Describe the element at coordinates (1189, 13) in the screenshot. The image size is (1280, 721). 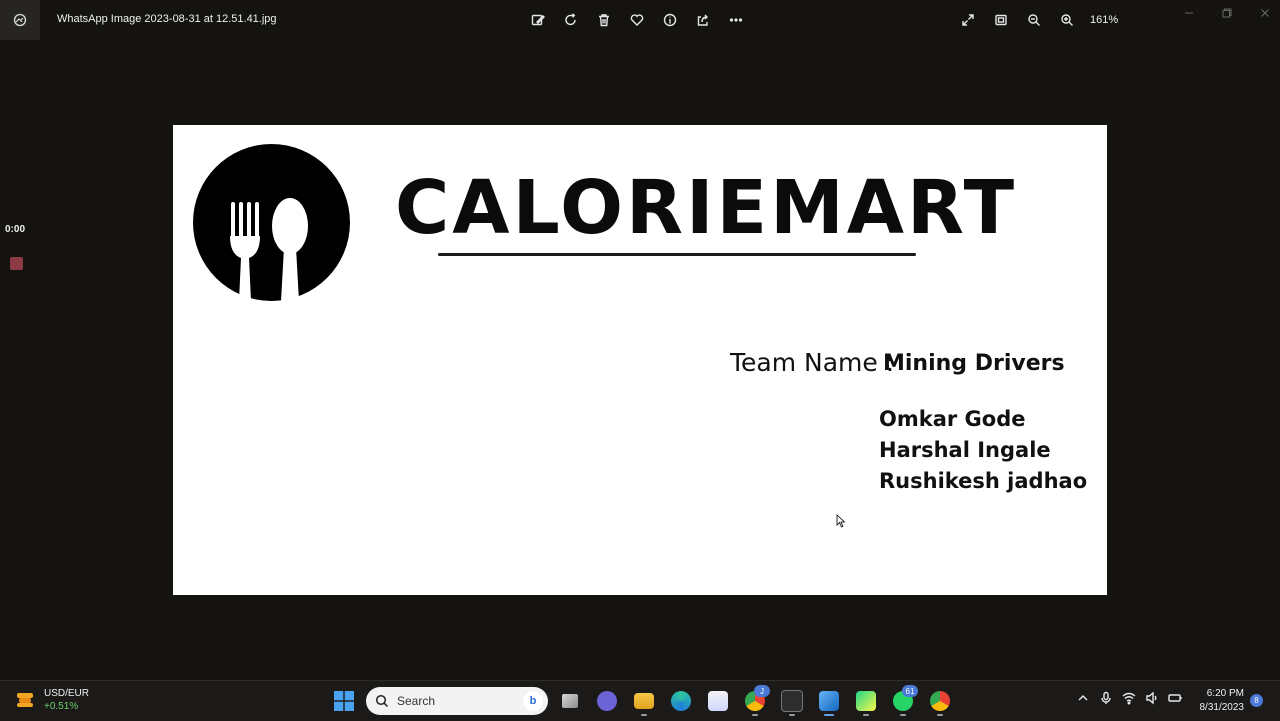
I see `minimize-icon` at that location.